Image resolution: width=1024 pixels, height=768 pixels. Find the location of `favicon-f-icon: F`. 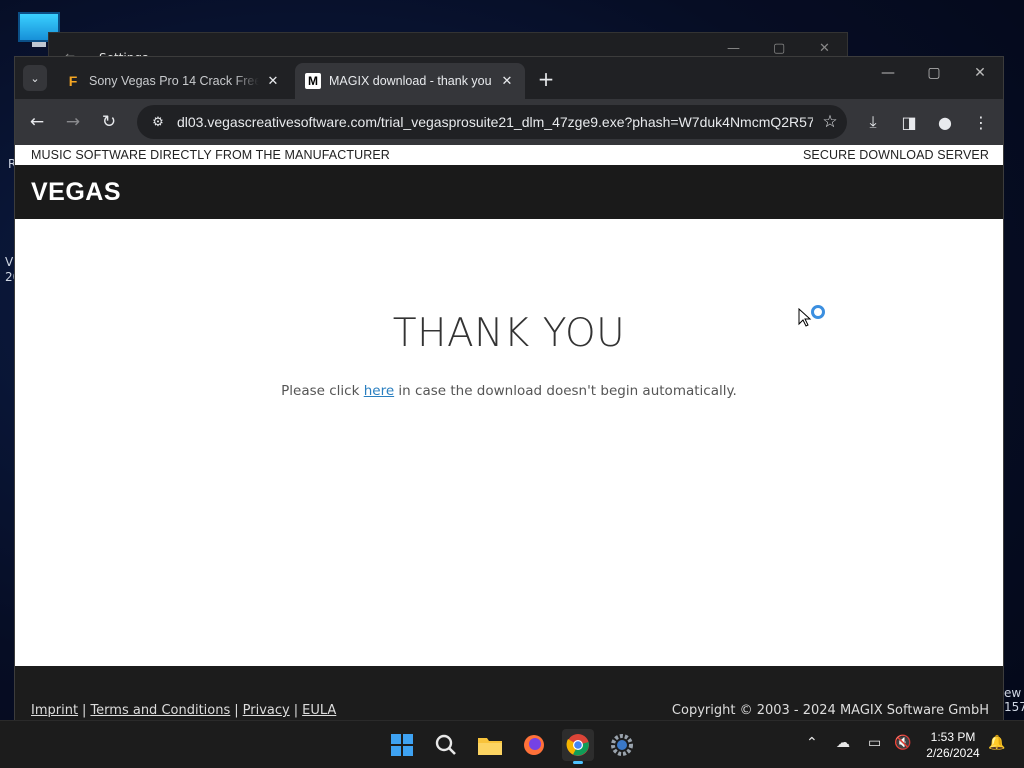

favicon-f-icon: F is located at coordinates (73, 81).